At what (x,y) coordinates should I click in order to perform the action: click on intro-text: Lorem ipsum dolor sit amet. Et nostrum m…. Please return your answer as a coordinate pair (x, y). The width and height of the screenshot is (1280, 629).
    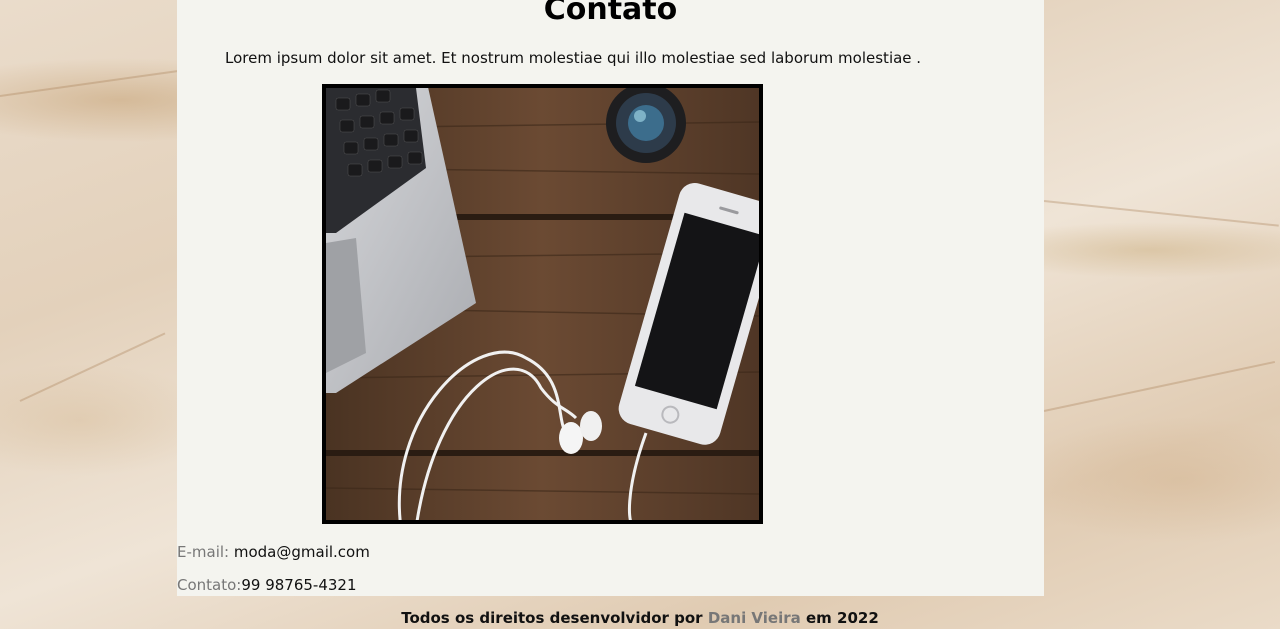
    Looking at the image, I should click on (573, 58).